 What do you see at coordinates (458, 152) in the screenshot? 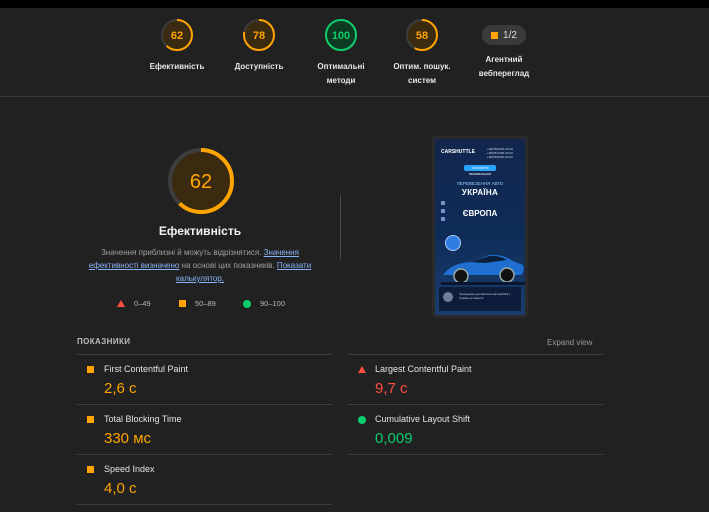
I see `preview-logo: CARSHUTTLE` at bounding box center [458, 152].